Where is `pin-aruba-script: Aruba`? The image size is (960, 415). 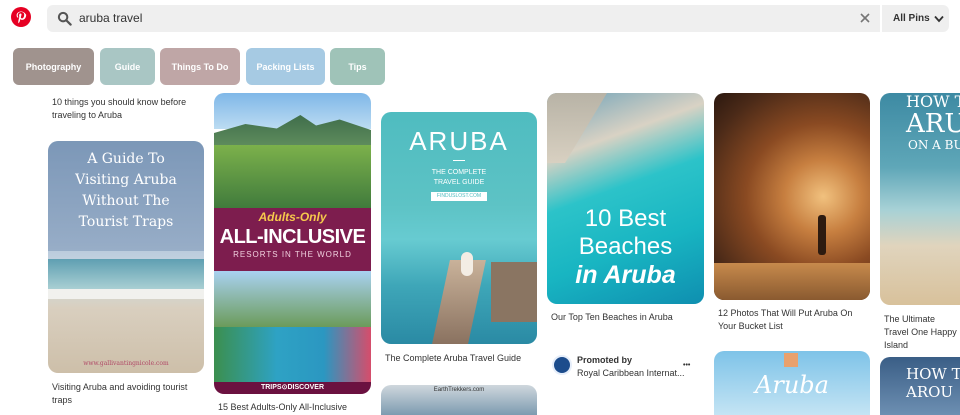
pin-aruba-script: Aruba is located at coordinates (792, 383).